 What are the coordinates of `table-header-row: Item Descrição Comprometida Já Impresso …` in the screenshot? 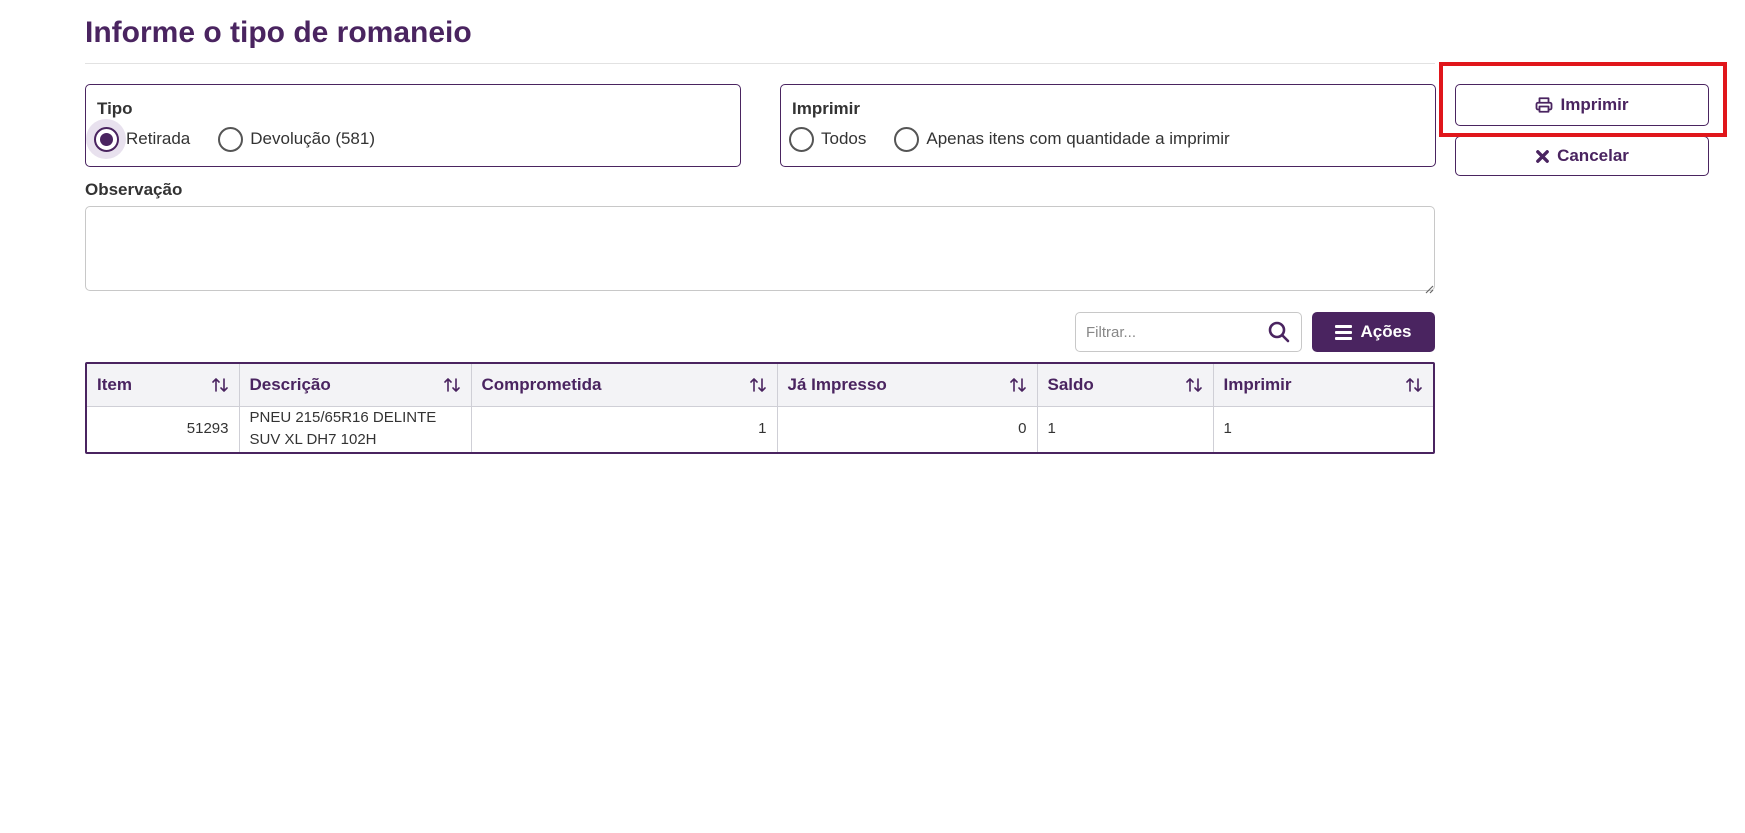 It's located at (760, 385).